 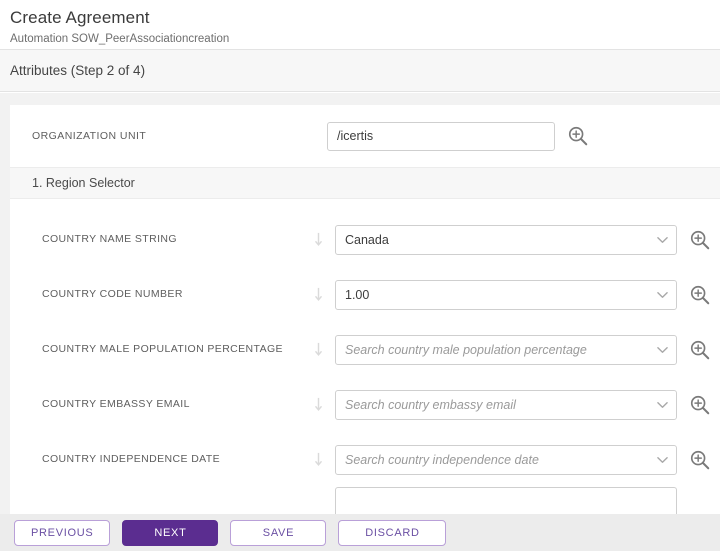 I want to click on attribute-select-value: Search country embassy email, so click(x=506, y=404).